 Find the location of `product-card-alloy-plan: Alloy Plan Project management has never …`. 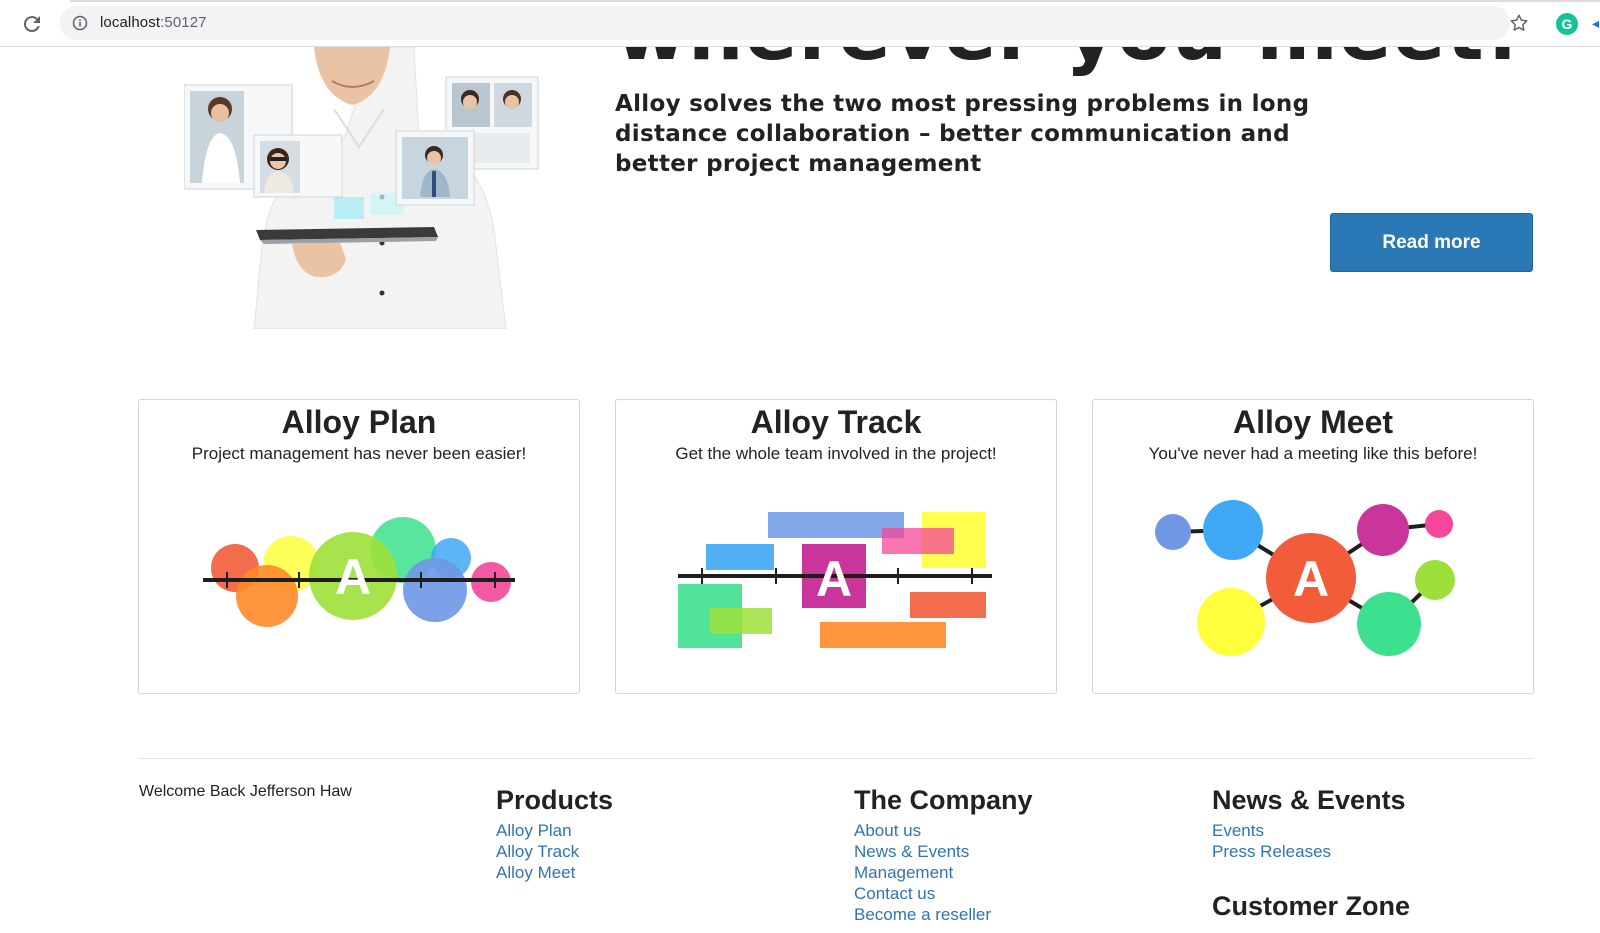

product-card-alloy-plan: Alloy Plan Project management has never … is located at coordinates (359, 546).